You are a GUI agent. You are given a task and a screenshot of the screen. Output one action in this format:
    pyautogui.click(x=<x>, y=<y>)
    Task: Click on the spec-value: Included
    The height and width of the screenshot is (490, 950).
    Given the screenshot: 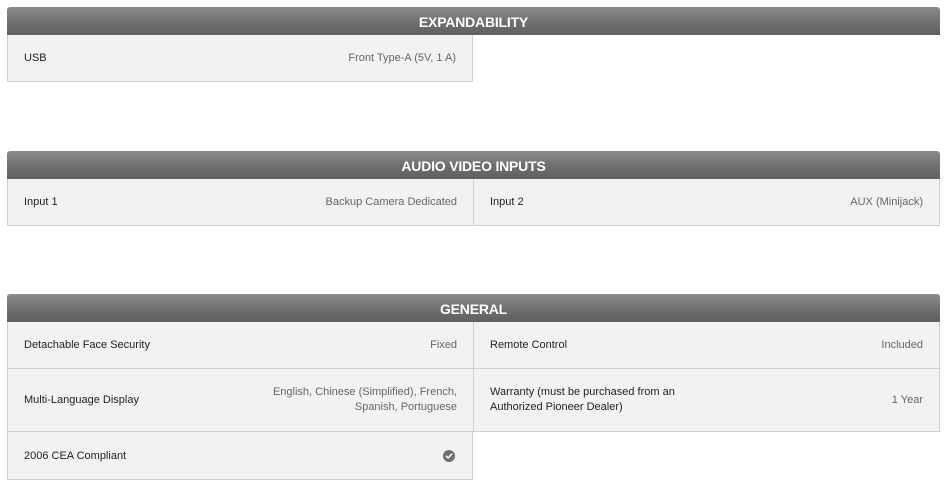 What is the action you would take?
    pyautogui.click(x=902, y=345)
    